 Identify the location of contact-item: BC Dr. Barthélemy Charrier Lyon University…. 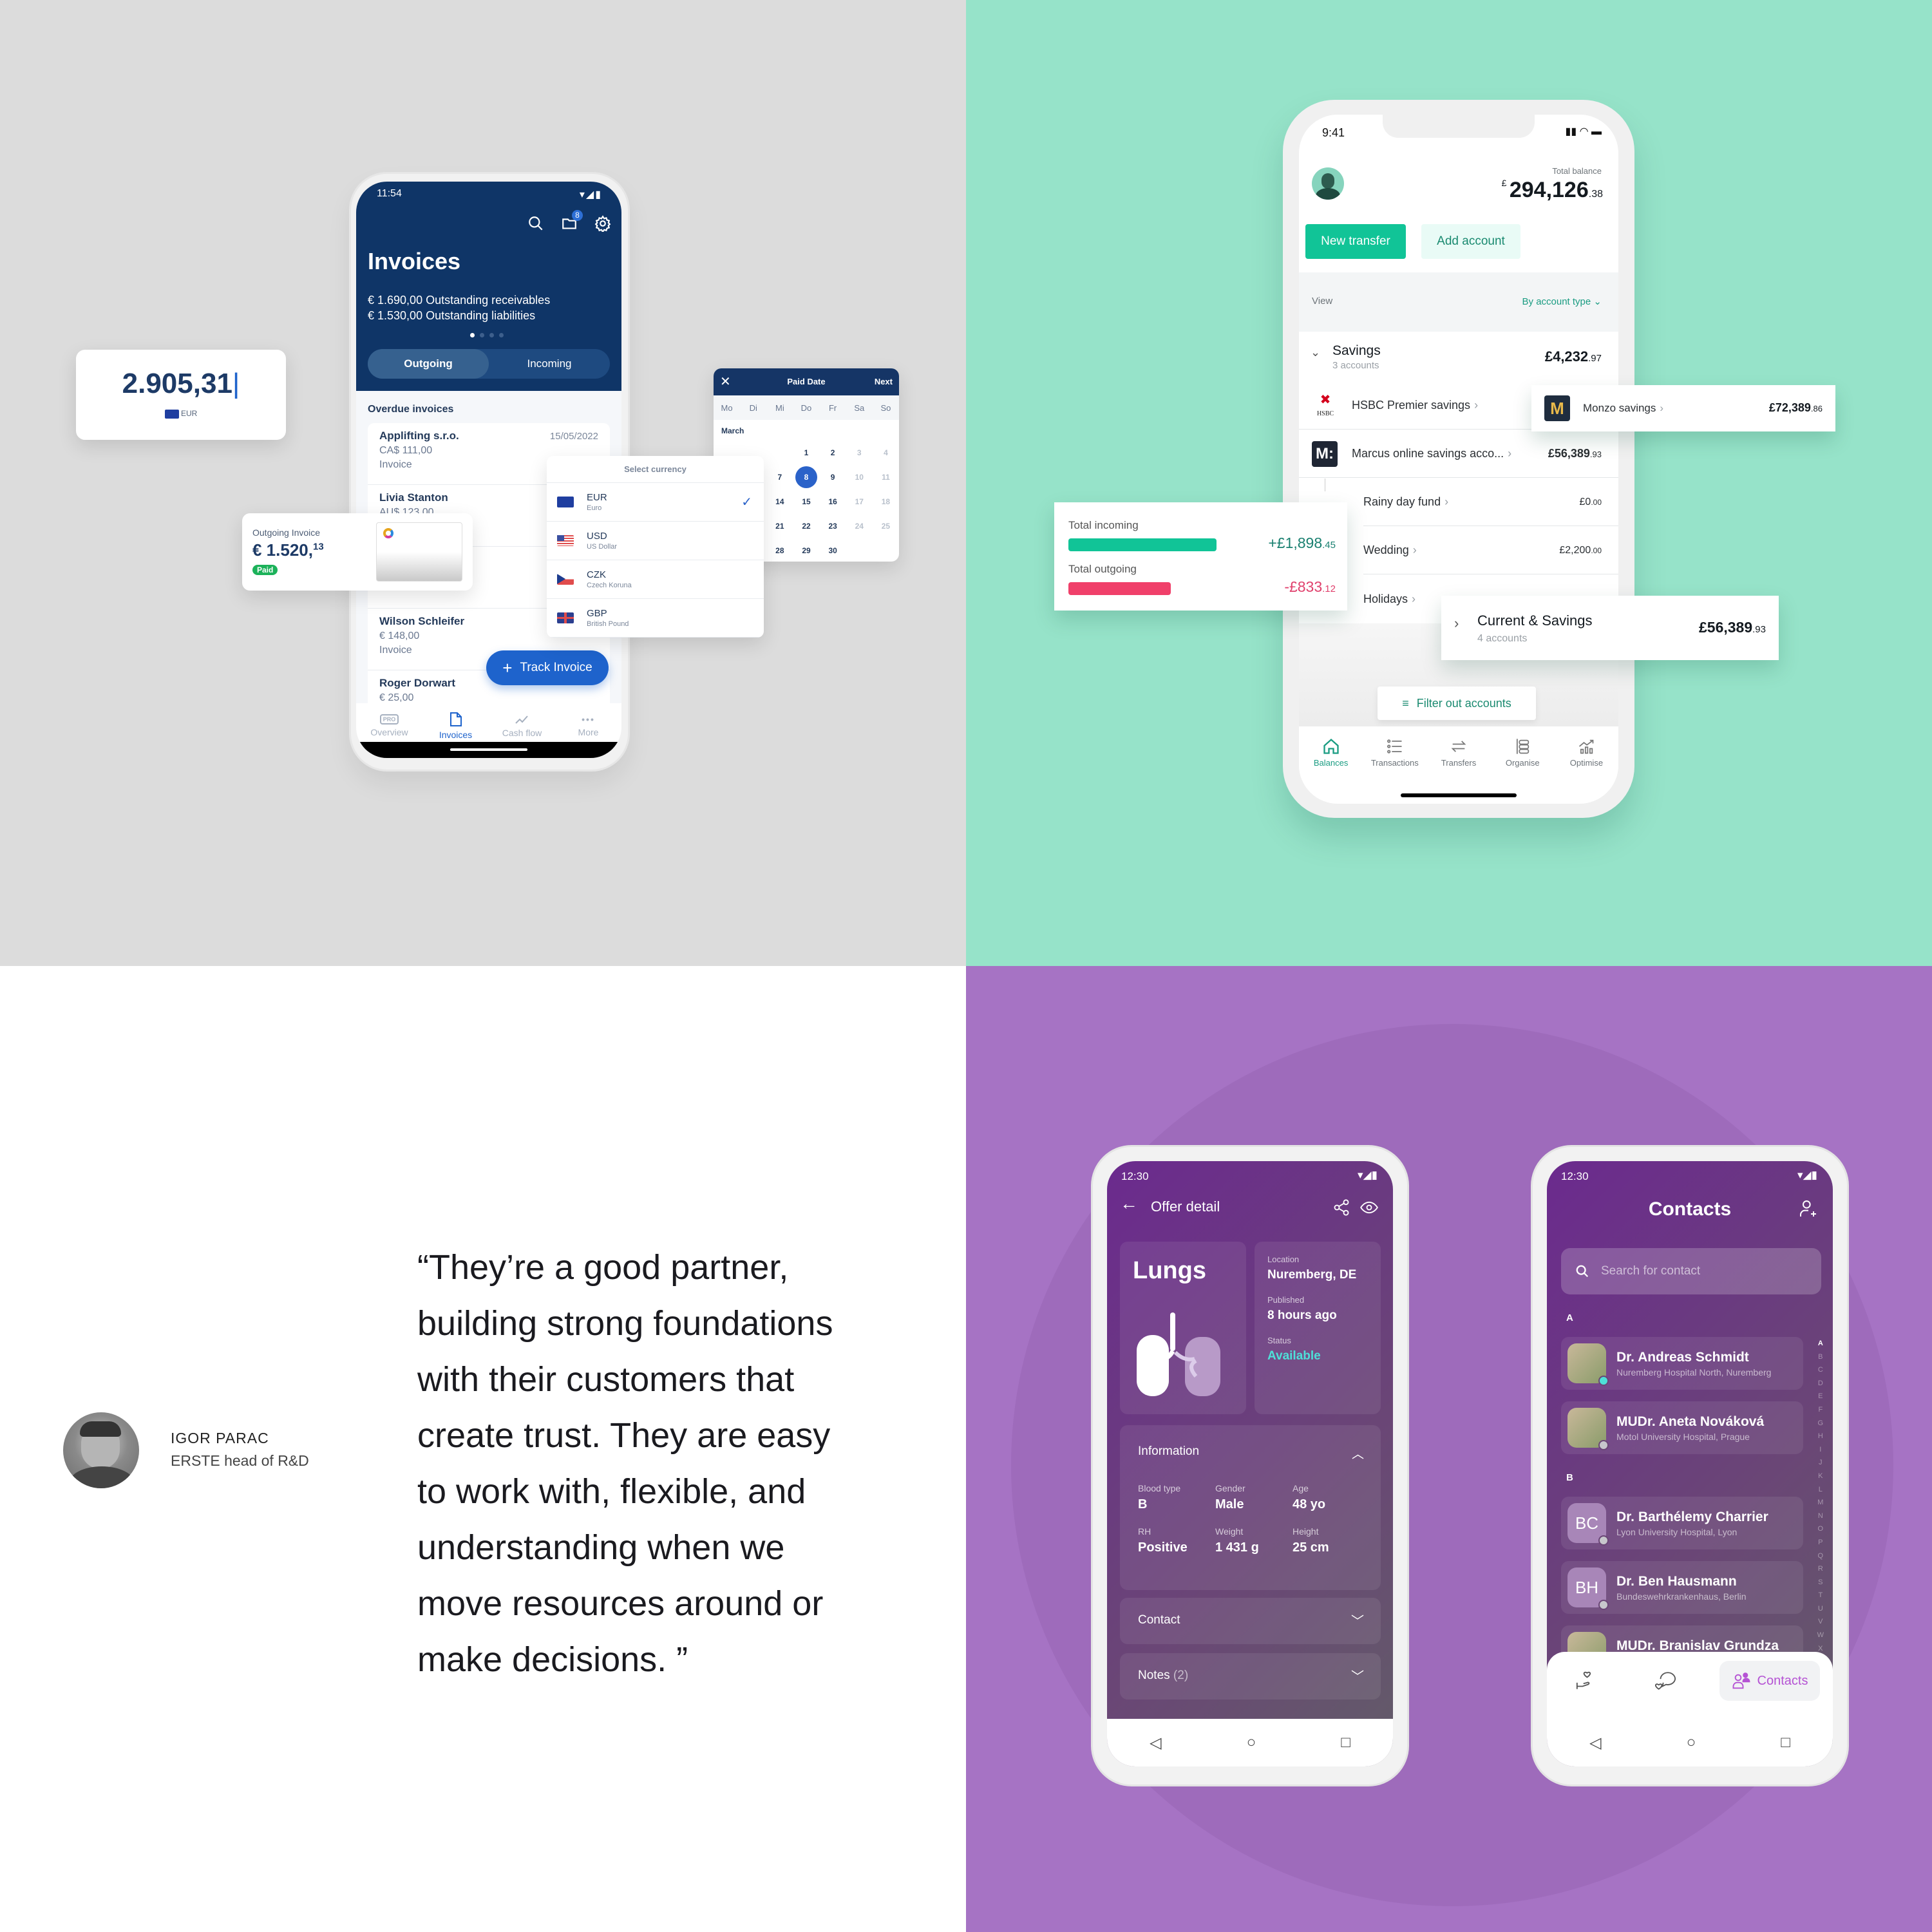
(1682, 1523).